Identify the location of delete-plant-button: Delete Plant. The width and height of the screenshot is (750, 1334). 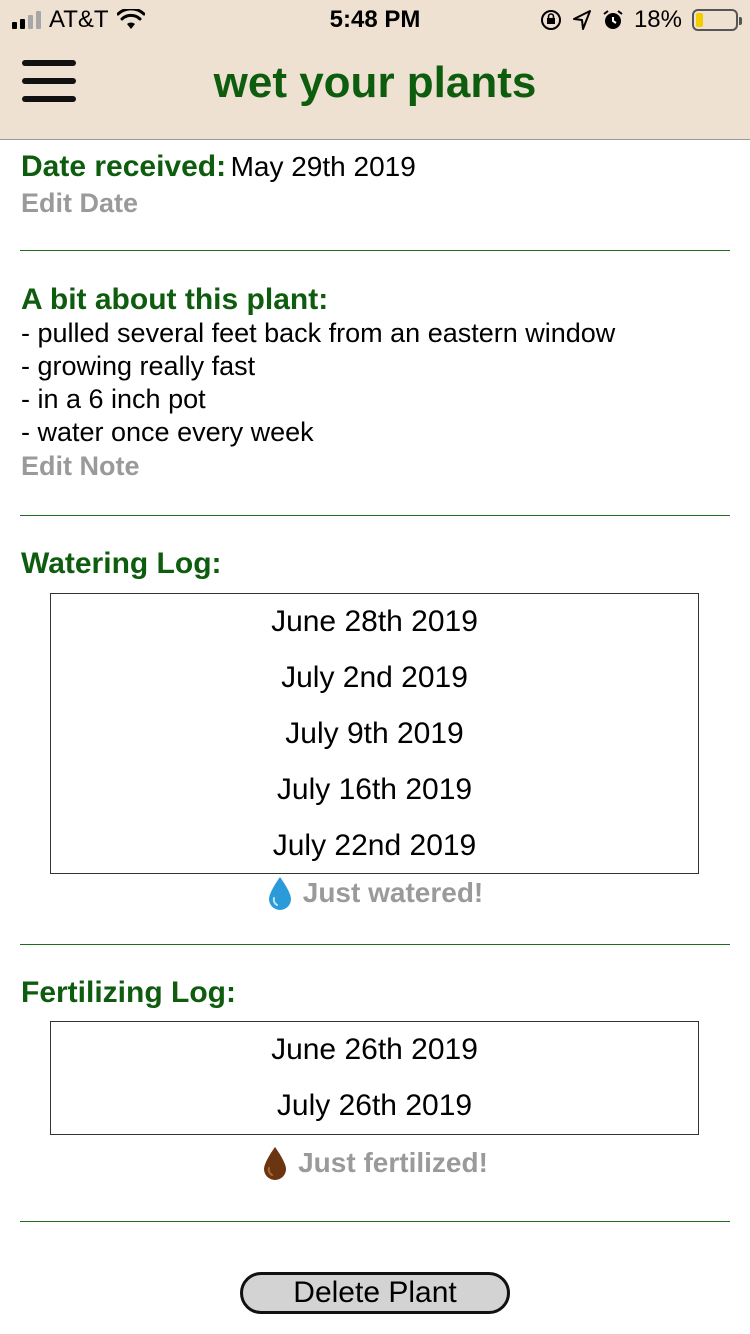
(375, 1293).